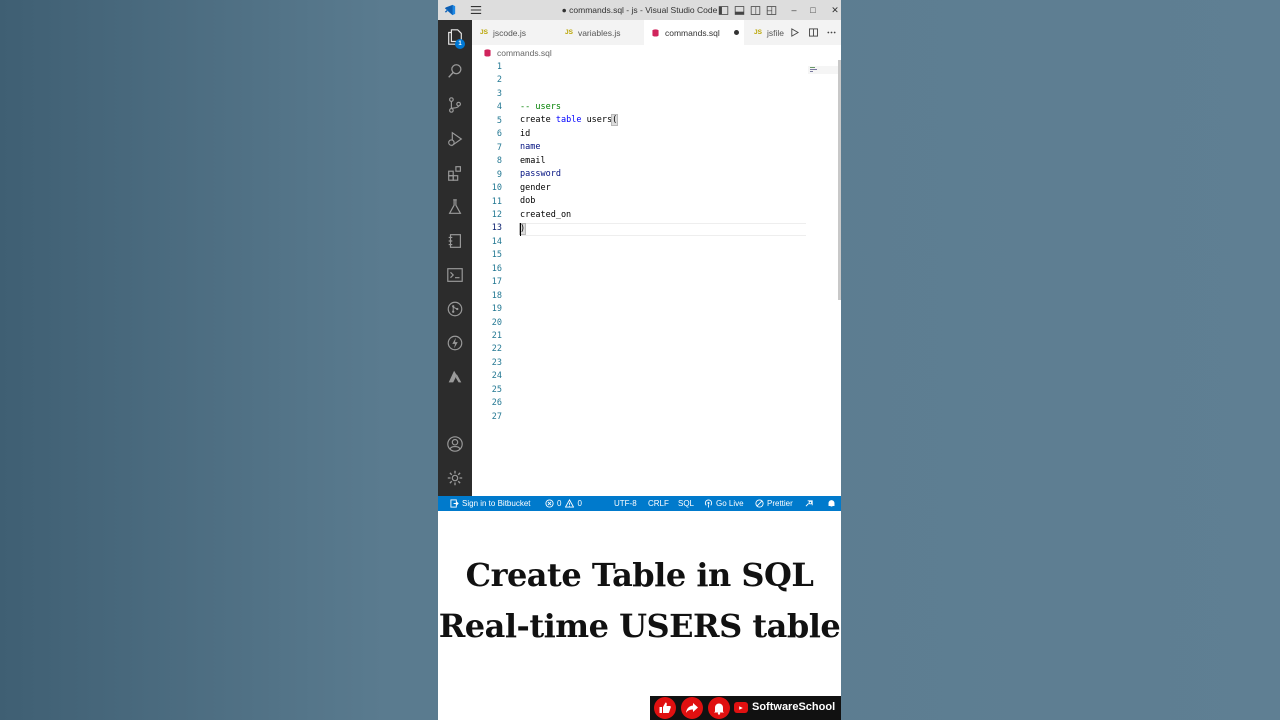 This screenshot has height=720, width=1280. I want to click on source-control-icon, so click(455, 105).